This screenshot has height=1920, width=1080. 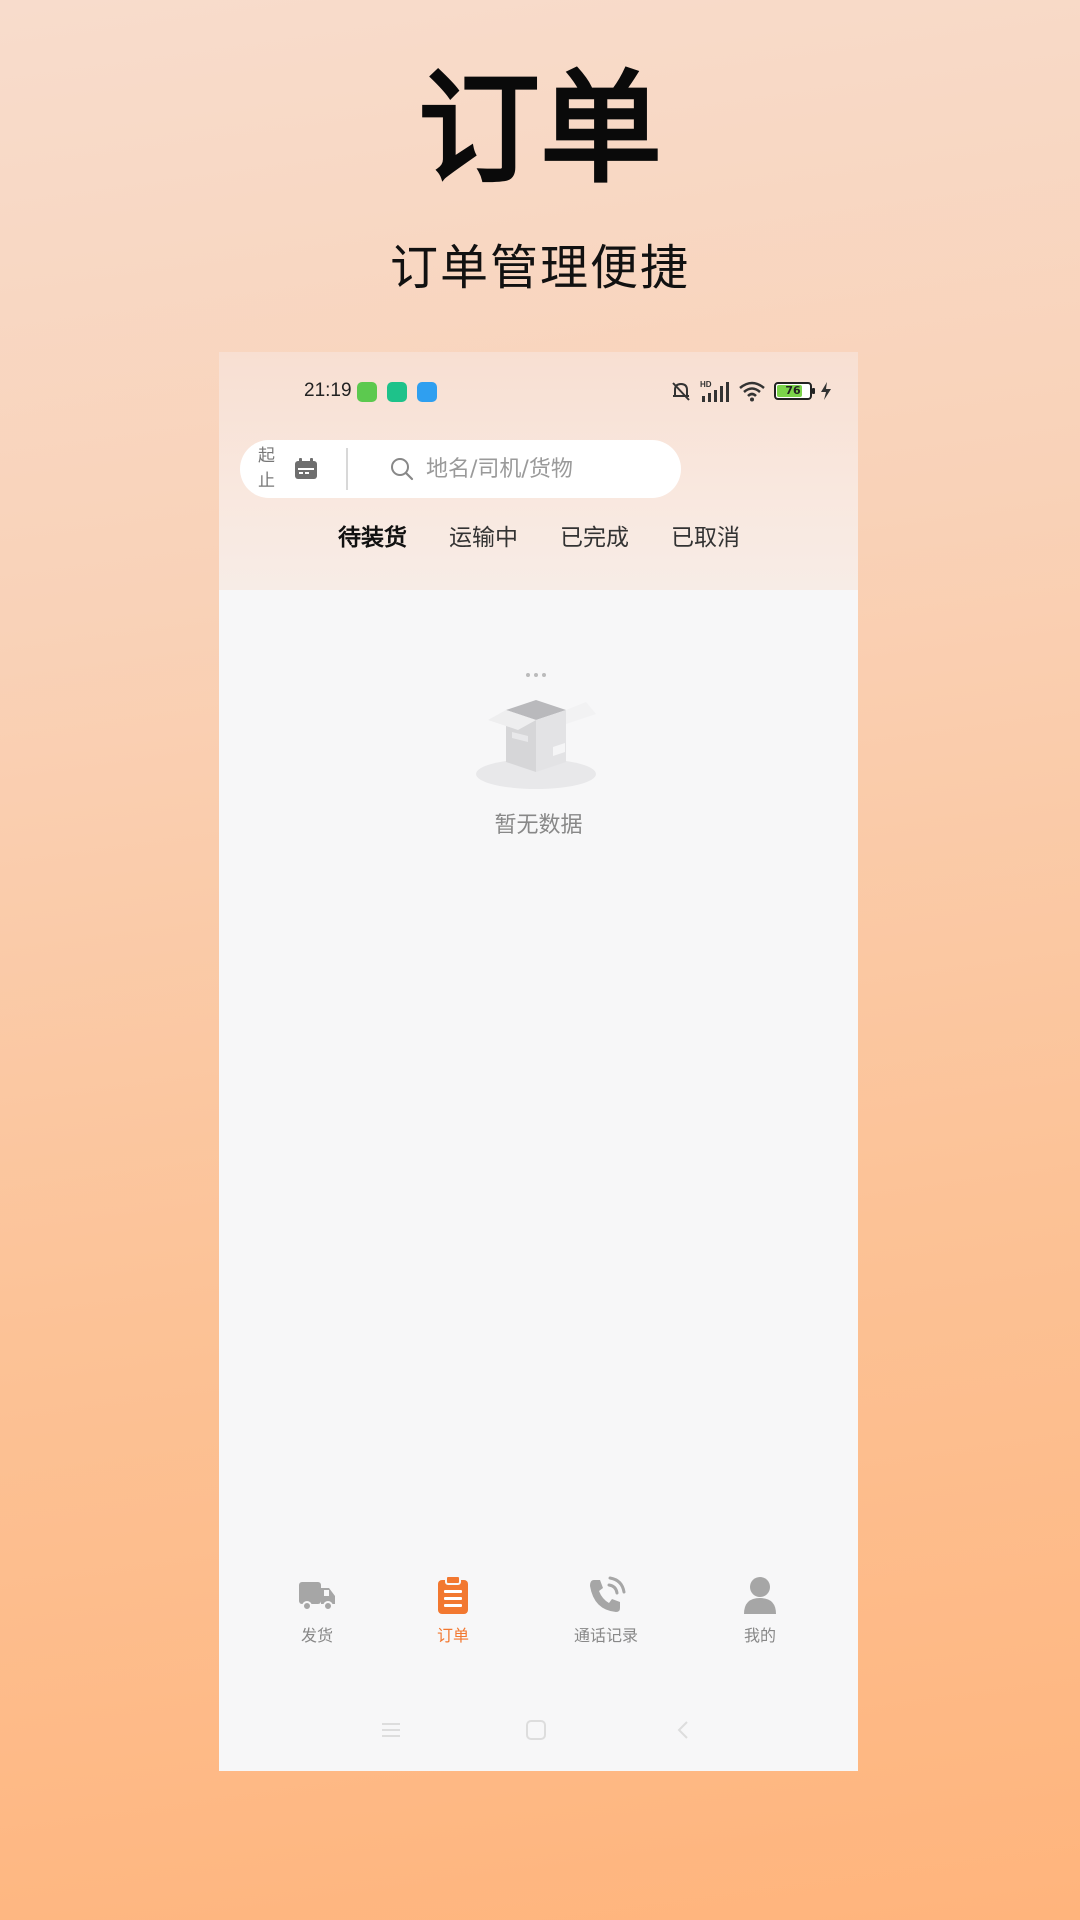 What do you see at coordinates (706, 384) in the screenshot?
I see `svg-text: HD` at bounding box center [706, 384].